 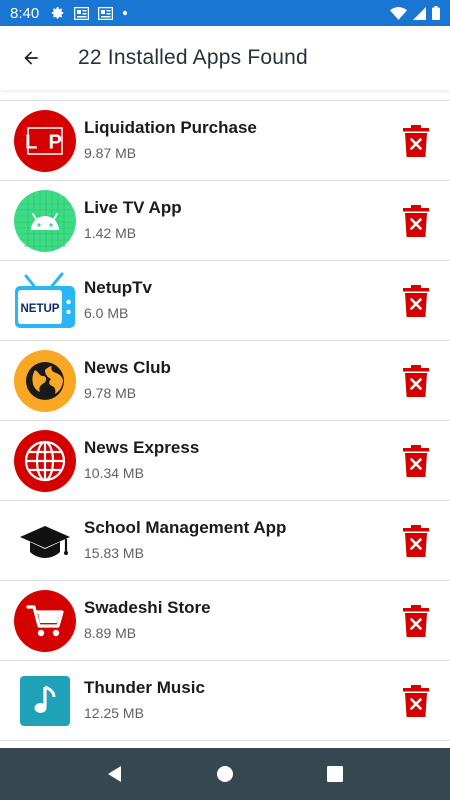 What do you see at coordinates (133, 219) in the screenshot?
I see `app-text: Live TV App 1.42 MB` at bounding box center [133, 219].